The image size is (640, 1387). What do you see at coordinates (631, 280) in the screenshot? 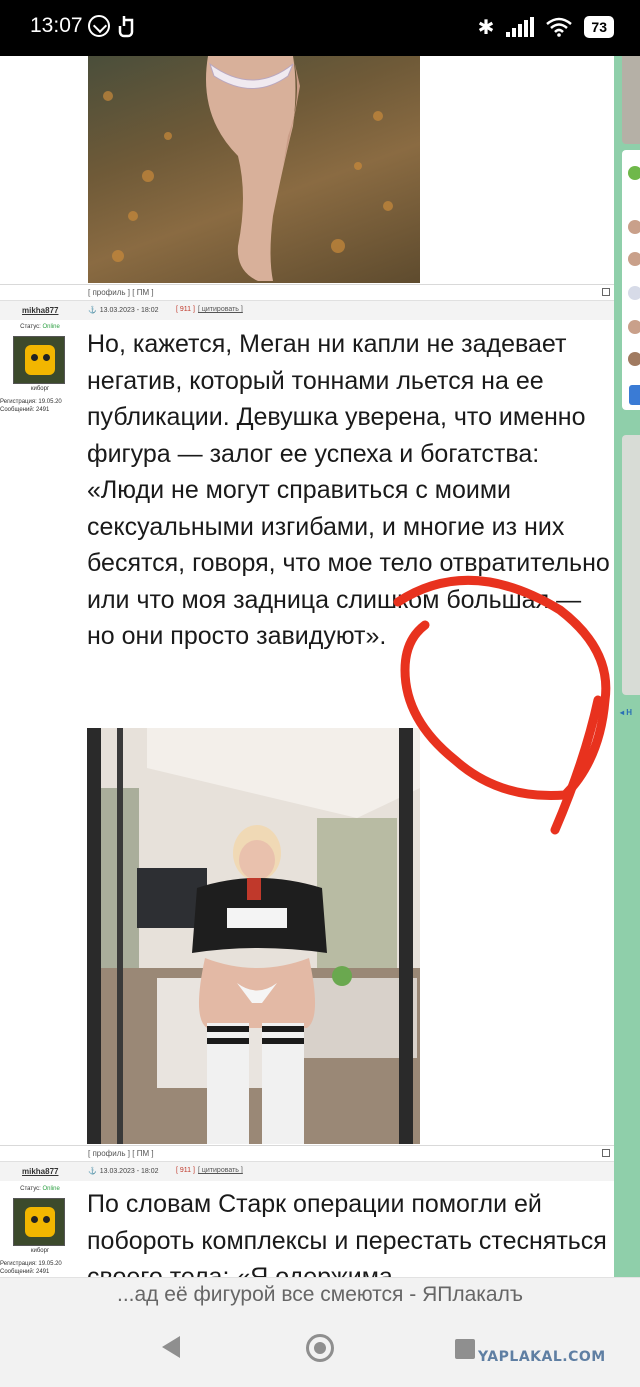
I see `rail-panel` at bounding box center [631, 280].